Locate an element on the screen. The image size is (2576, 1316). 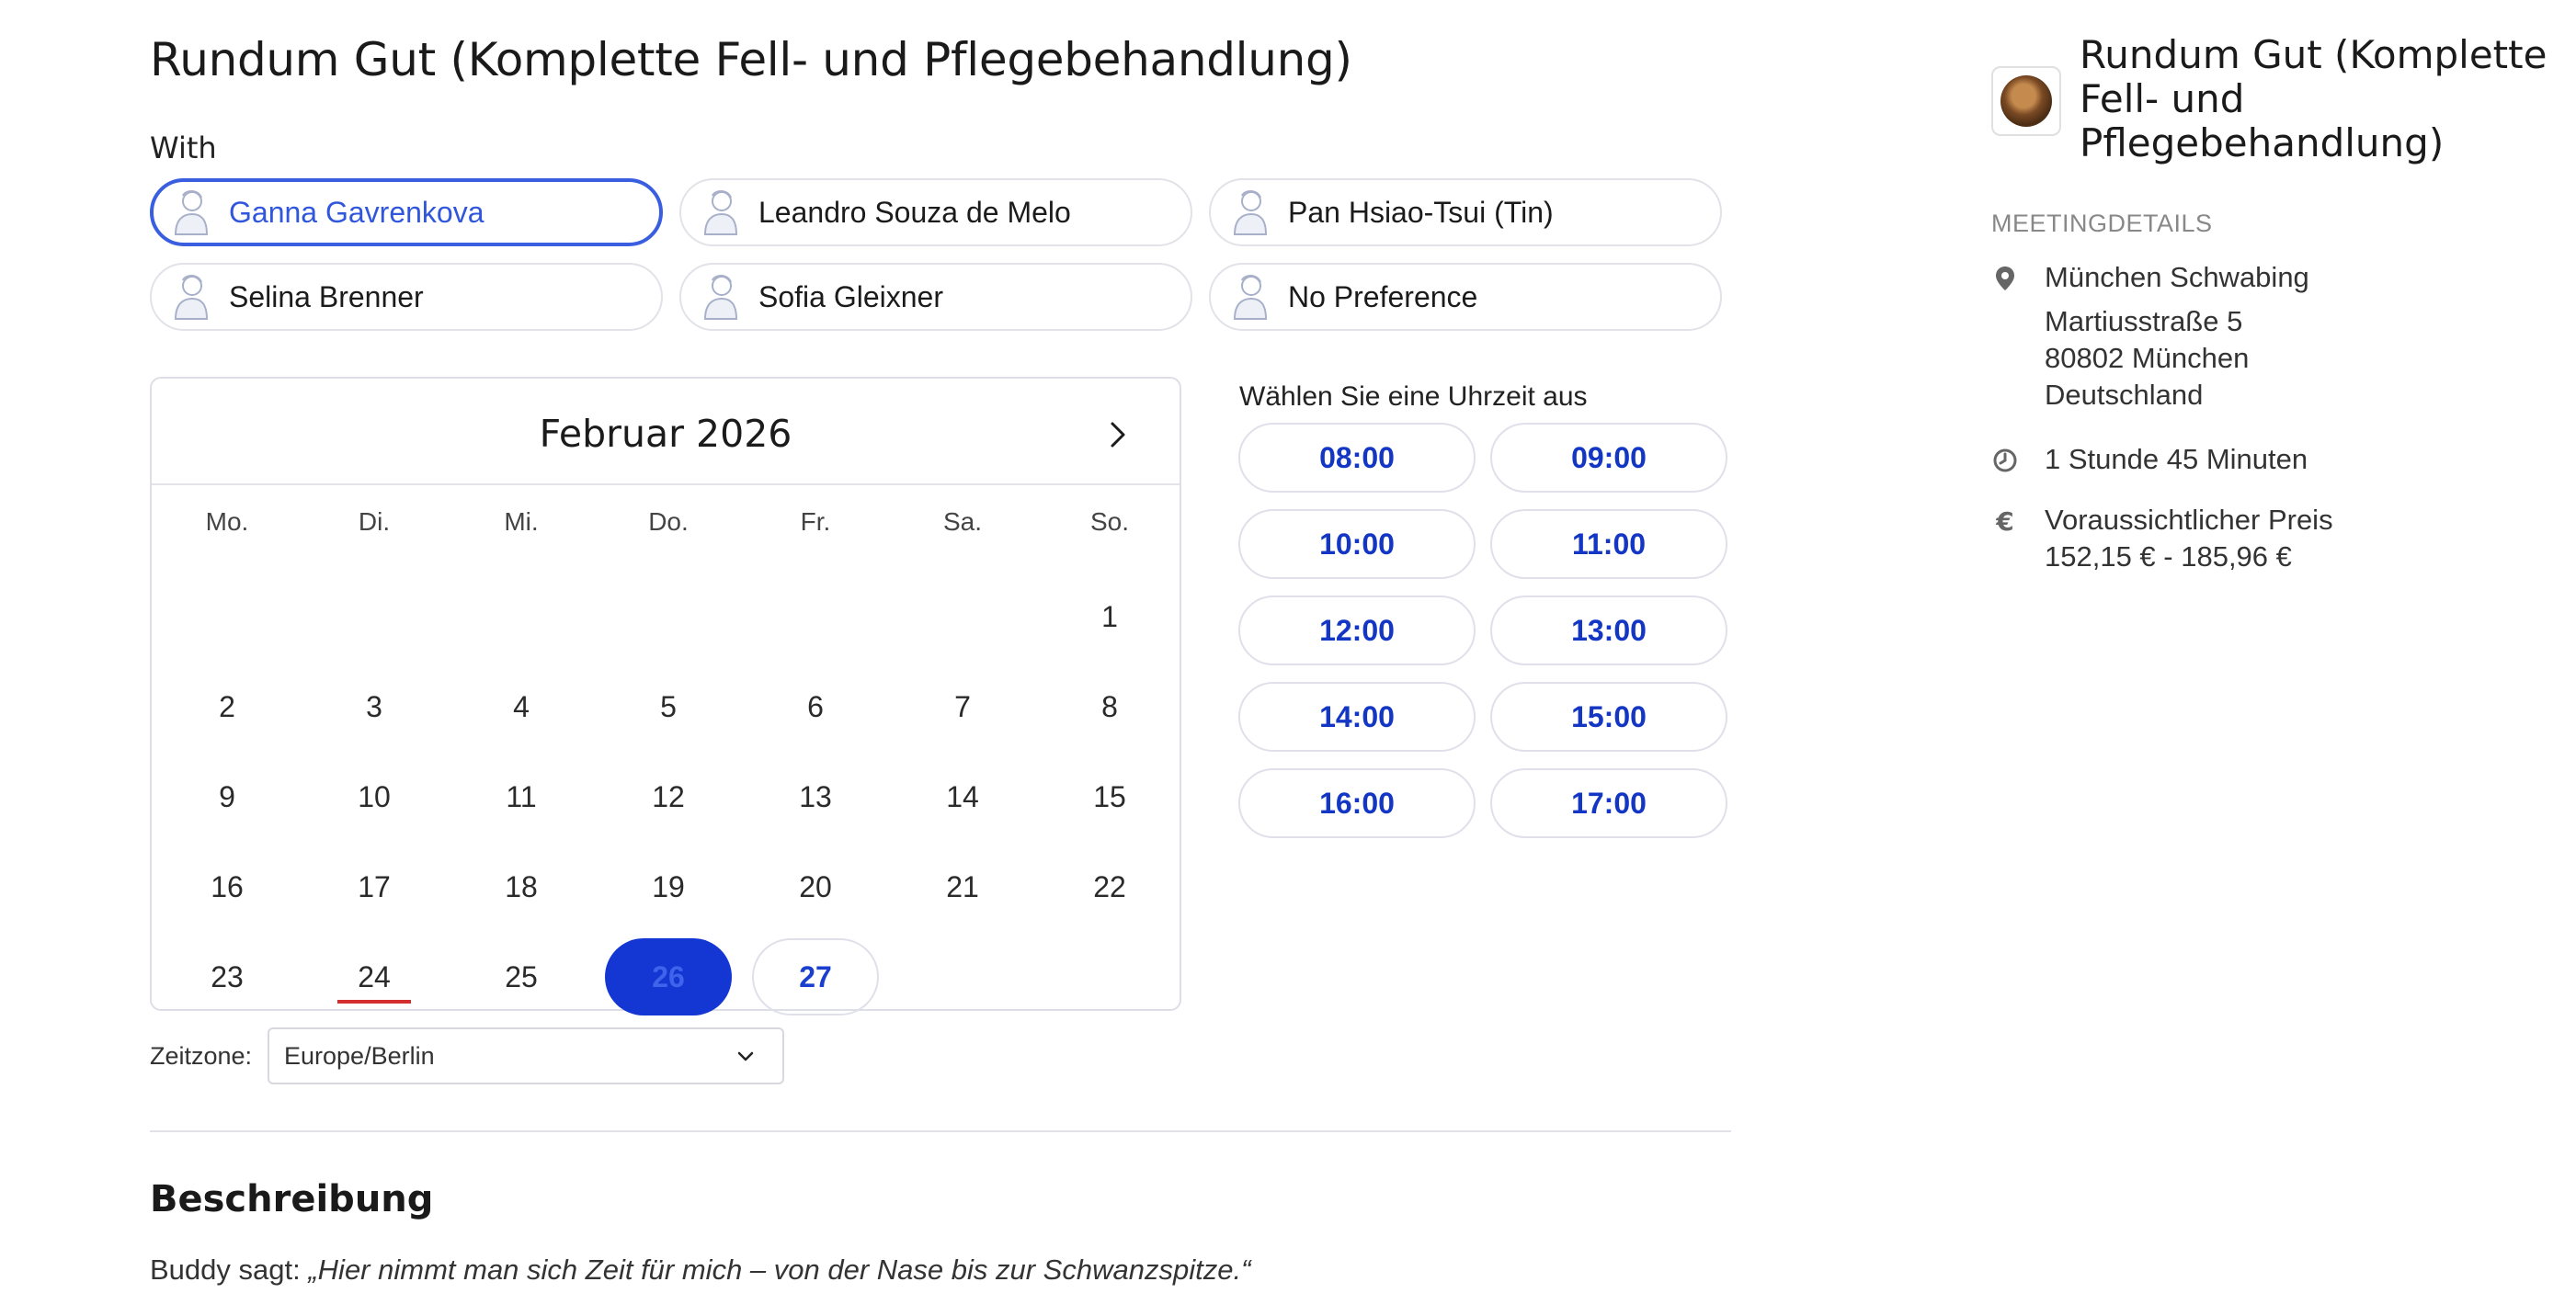
weekday-label: Do. is located at coordinates (668, 521).